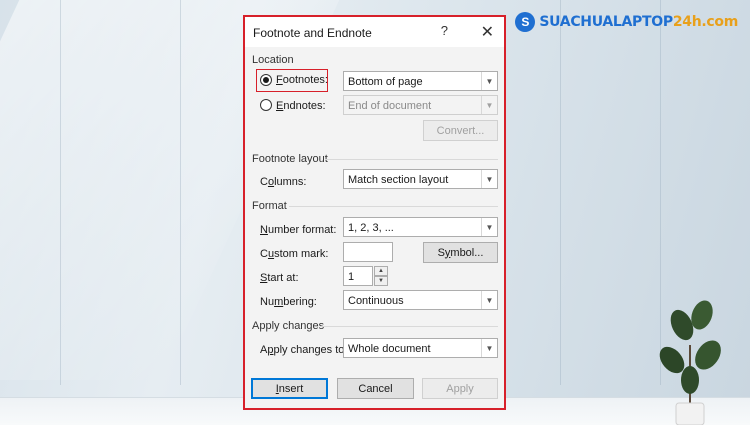 The image size is (750, 425). What do you see at coordinates (376, 301) in the screenshot?
I see `numbering-value: Continuous` at bounding box center [376, 301].